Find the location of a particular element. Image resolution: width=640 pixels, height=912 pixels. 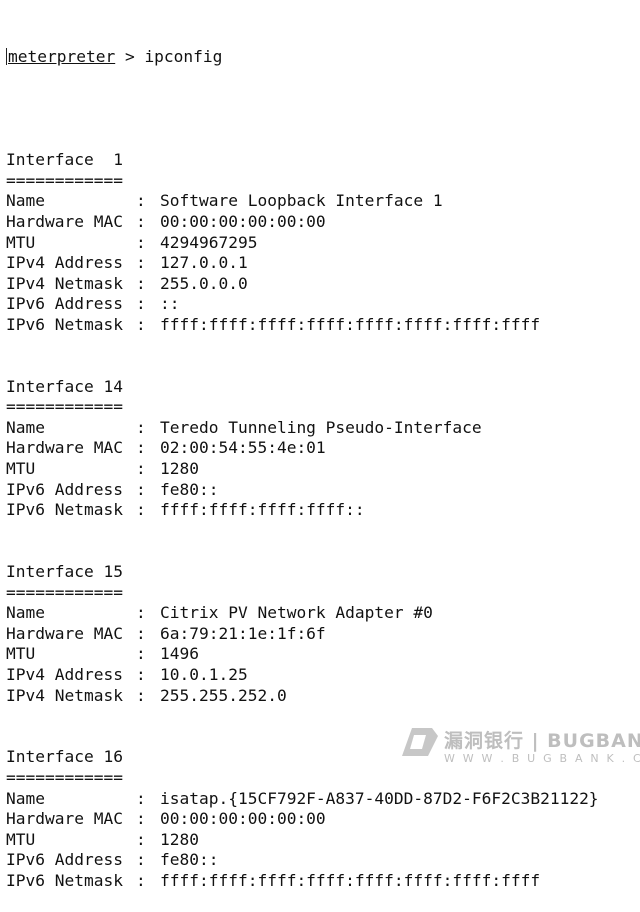

field-row: Name: Teredo Tunneling Pseudo-Interface is located at coordinates (323, 428).